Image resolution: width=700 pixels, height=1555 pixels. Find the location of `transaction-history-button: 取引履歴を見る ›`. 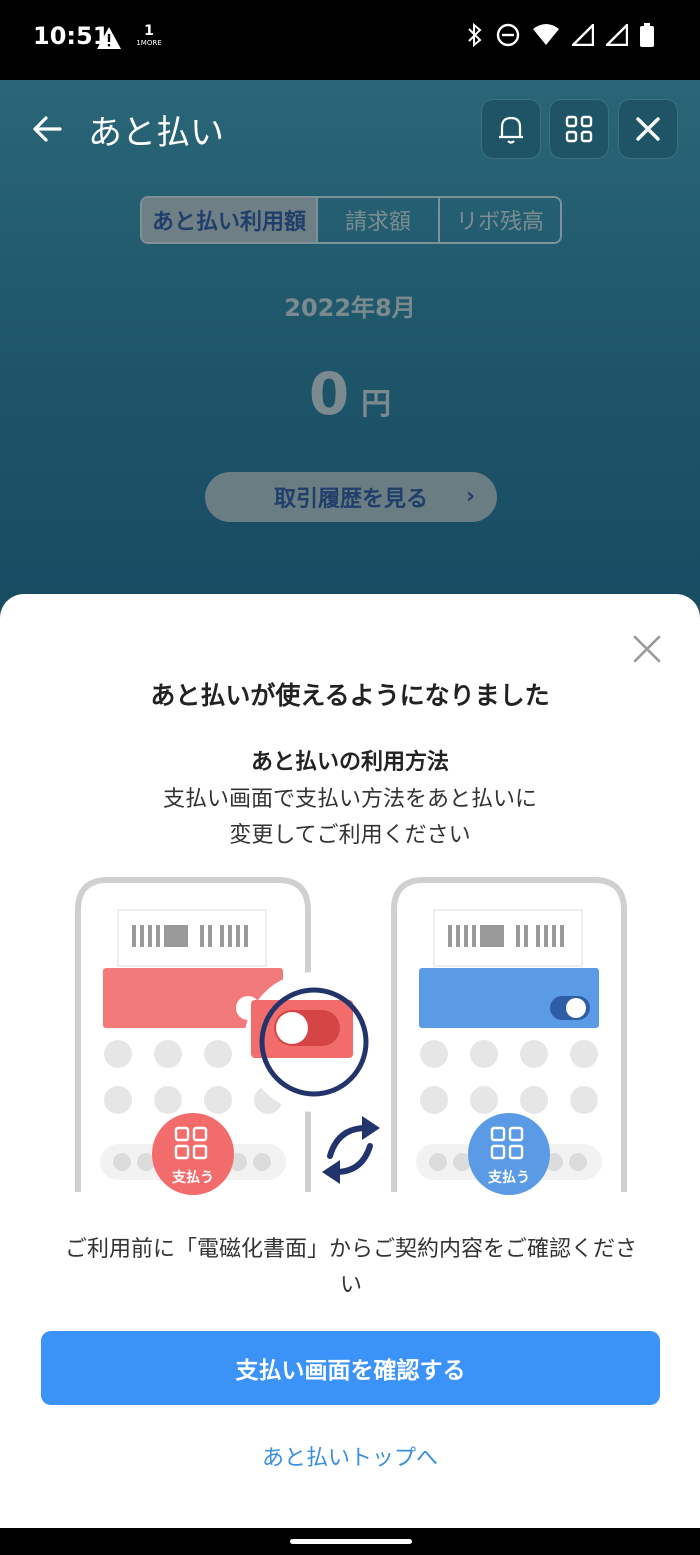

transaction-history-button: 取引履歴を見る › is located at coordinates (351, 497).